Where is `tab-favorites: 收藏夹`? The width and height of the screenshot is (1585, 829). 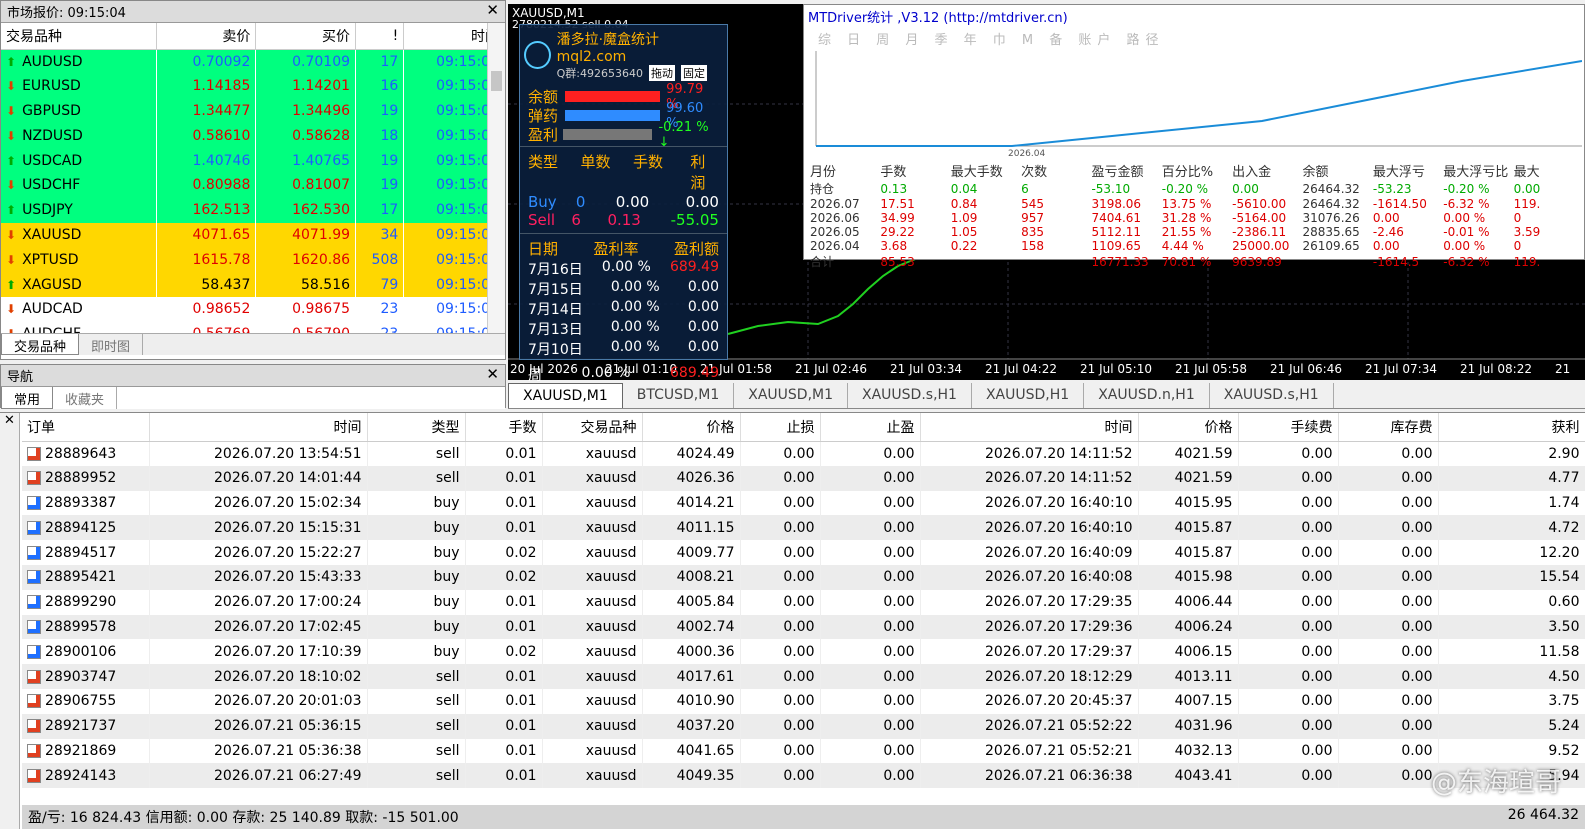
tab-favorites: 收藏夹 is located at coordinates (85, 398).